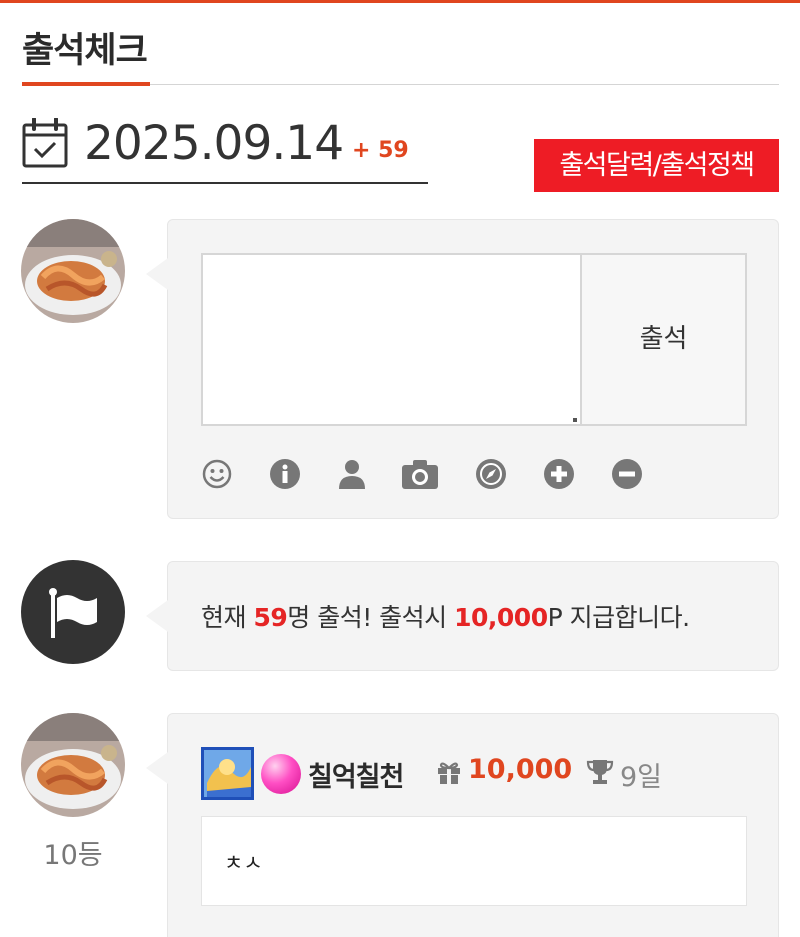 The image size is (800, 937). Describe the element at coordinates (380, 150) in the screenshot. I see `attendance-count-badge: + 59` at that location.